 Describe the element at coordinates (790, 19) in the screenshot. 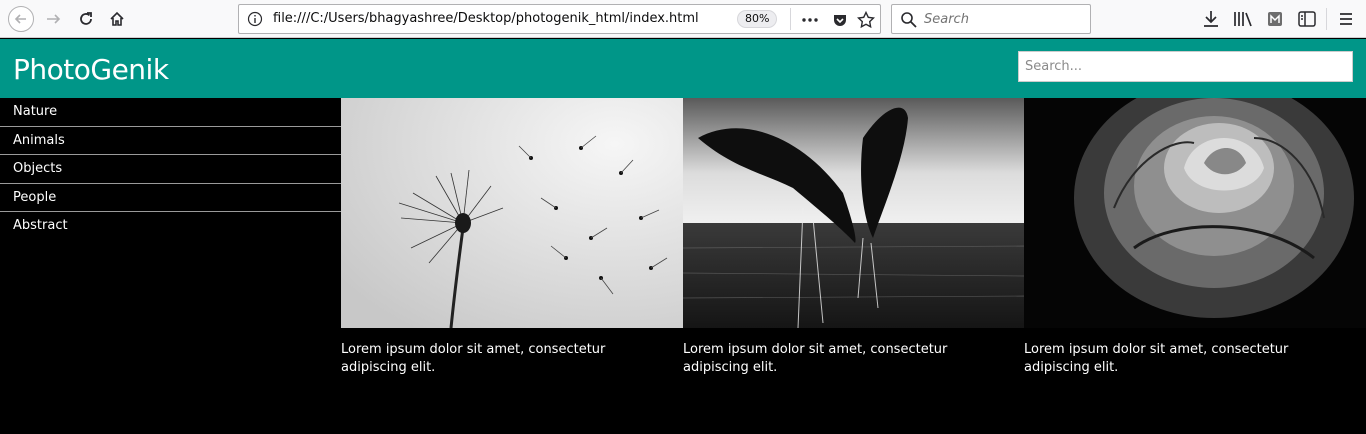

I see `urlbar-divider` at that location.